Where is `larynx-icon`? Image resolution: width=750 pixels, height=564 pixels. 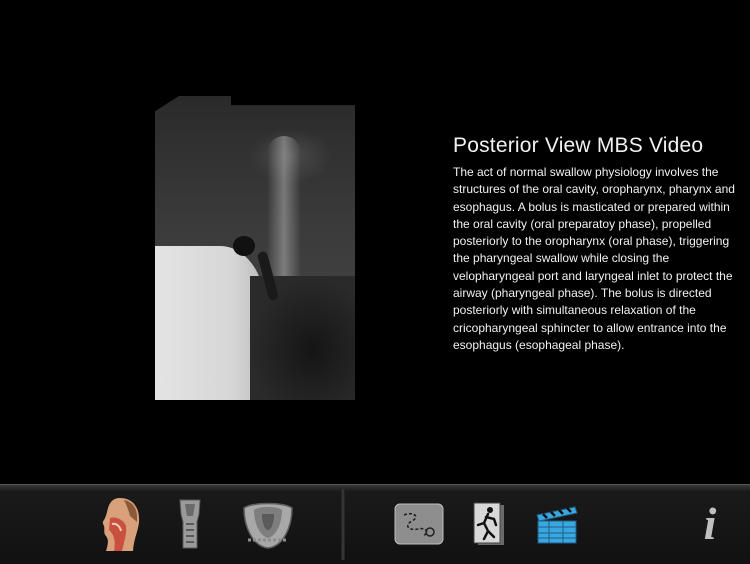
larynx-icon is located at coordinates (190, 524).